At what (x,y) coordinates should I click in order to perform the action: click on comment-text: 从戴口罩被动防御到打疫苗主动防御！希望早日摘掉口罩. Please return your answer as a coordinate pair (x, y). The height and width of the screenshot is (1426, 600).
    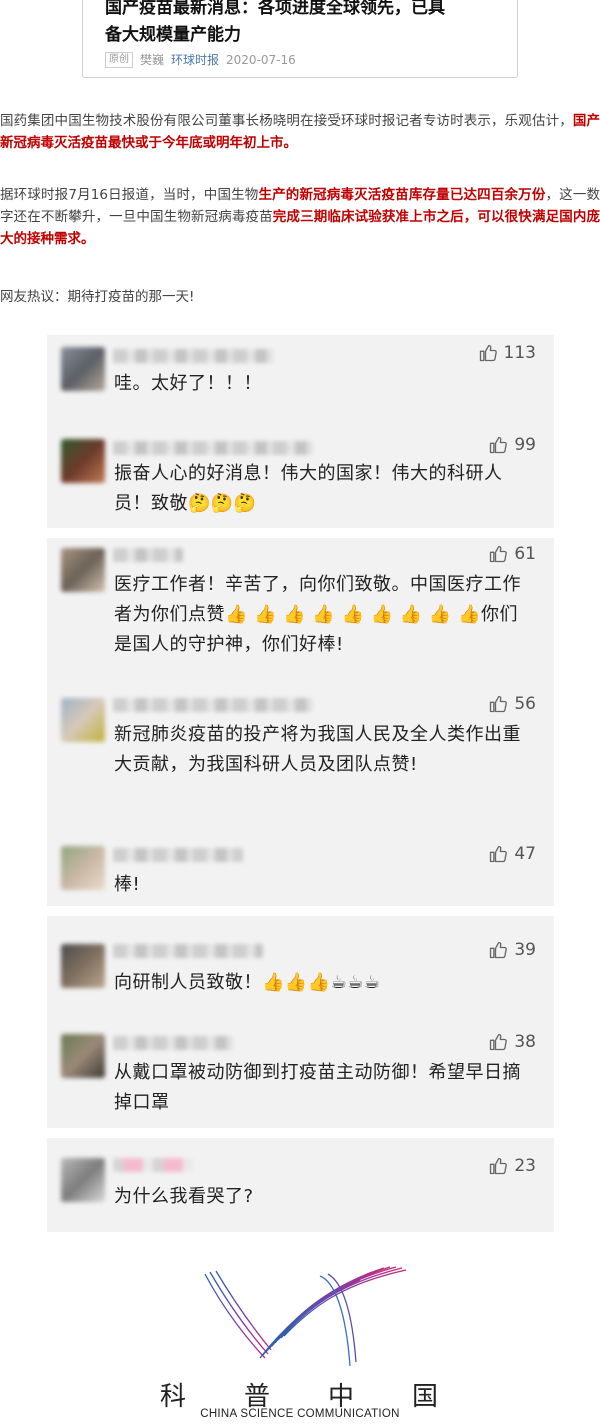
    Looking at the image, I should click on (317, 1087).